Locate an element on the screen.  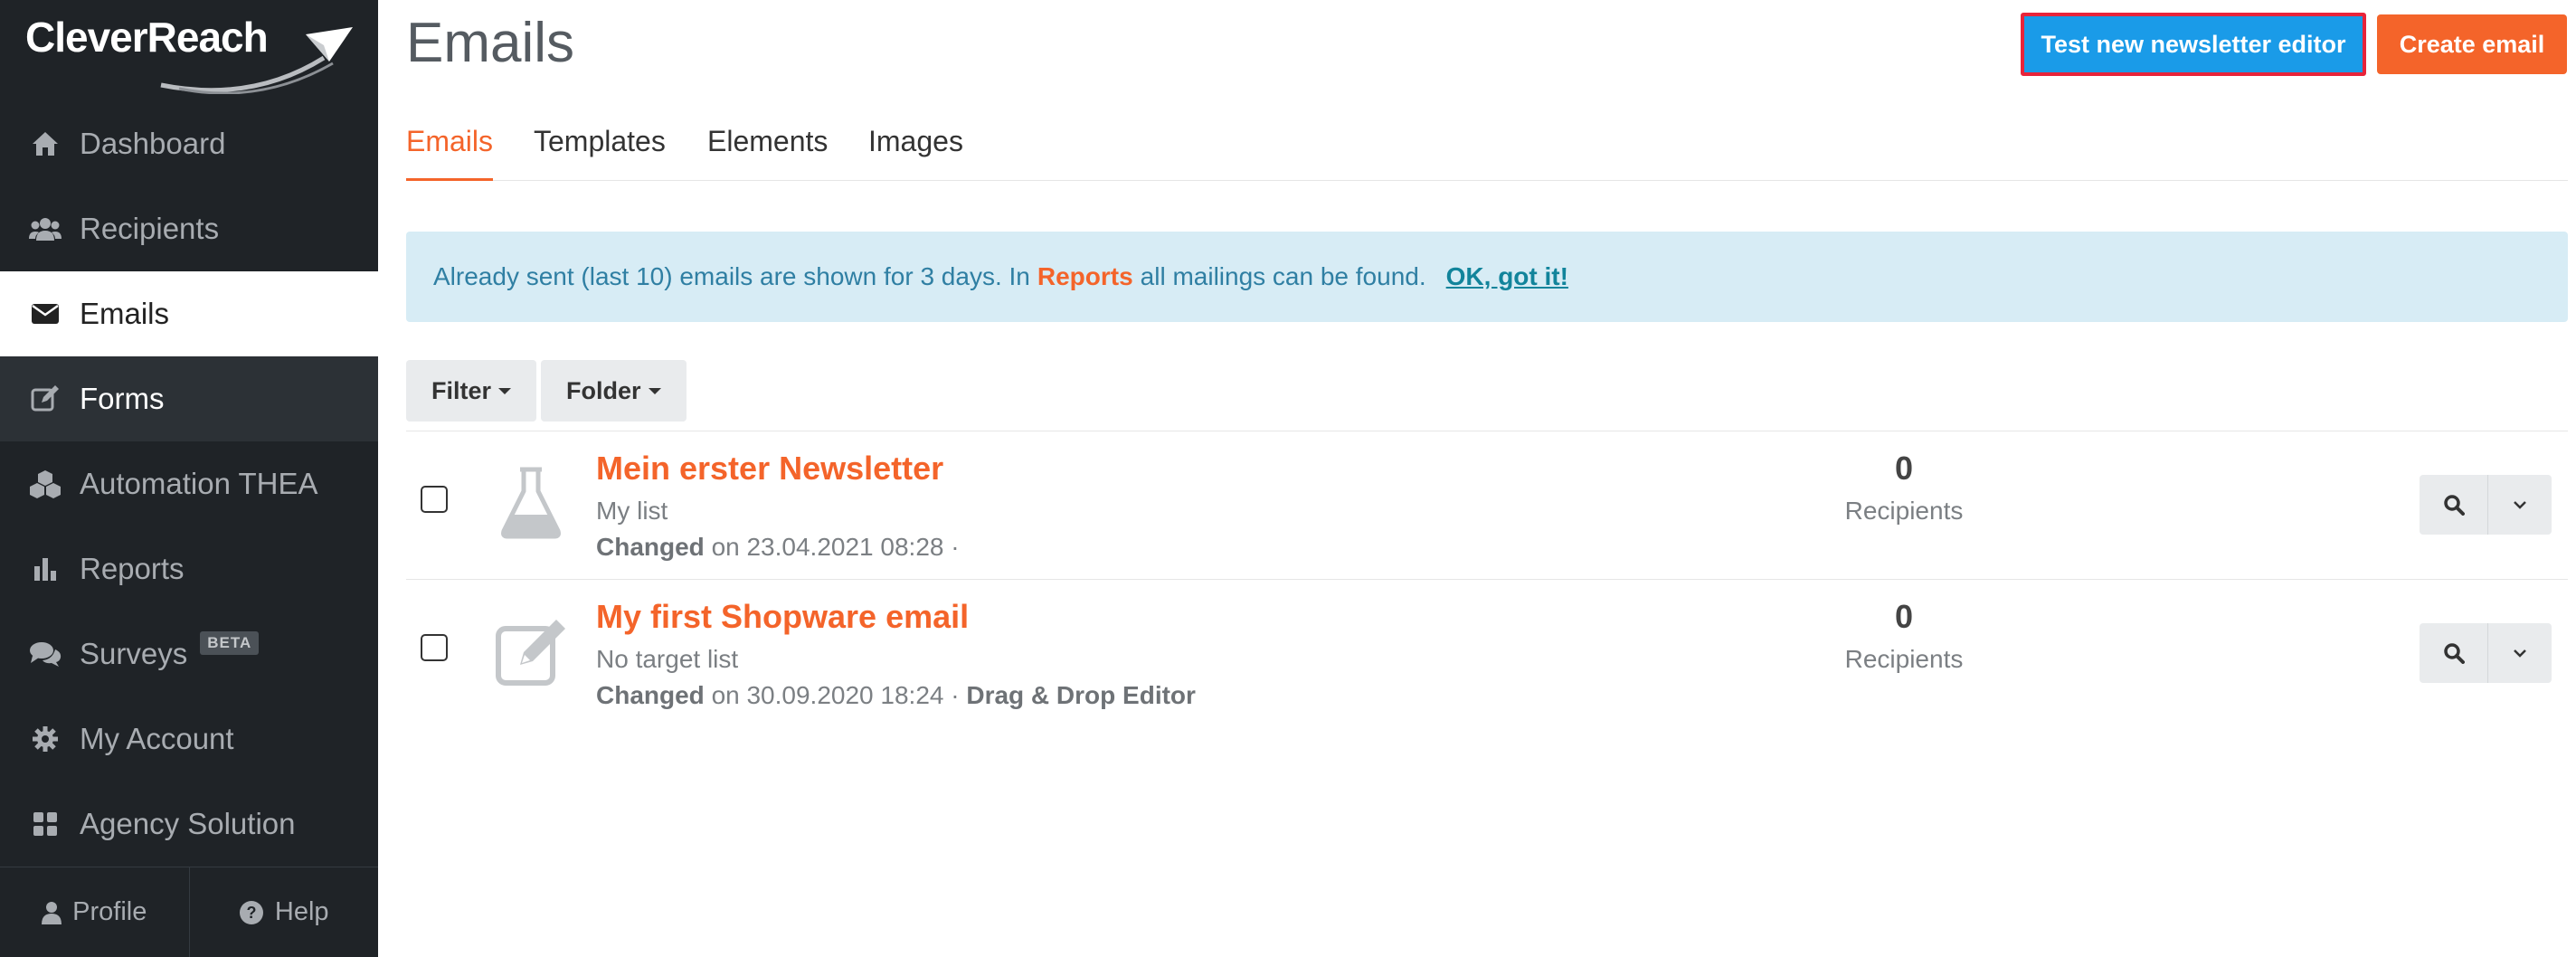
help-label: Help is located at coordinates (301, 911).